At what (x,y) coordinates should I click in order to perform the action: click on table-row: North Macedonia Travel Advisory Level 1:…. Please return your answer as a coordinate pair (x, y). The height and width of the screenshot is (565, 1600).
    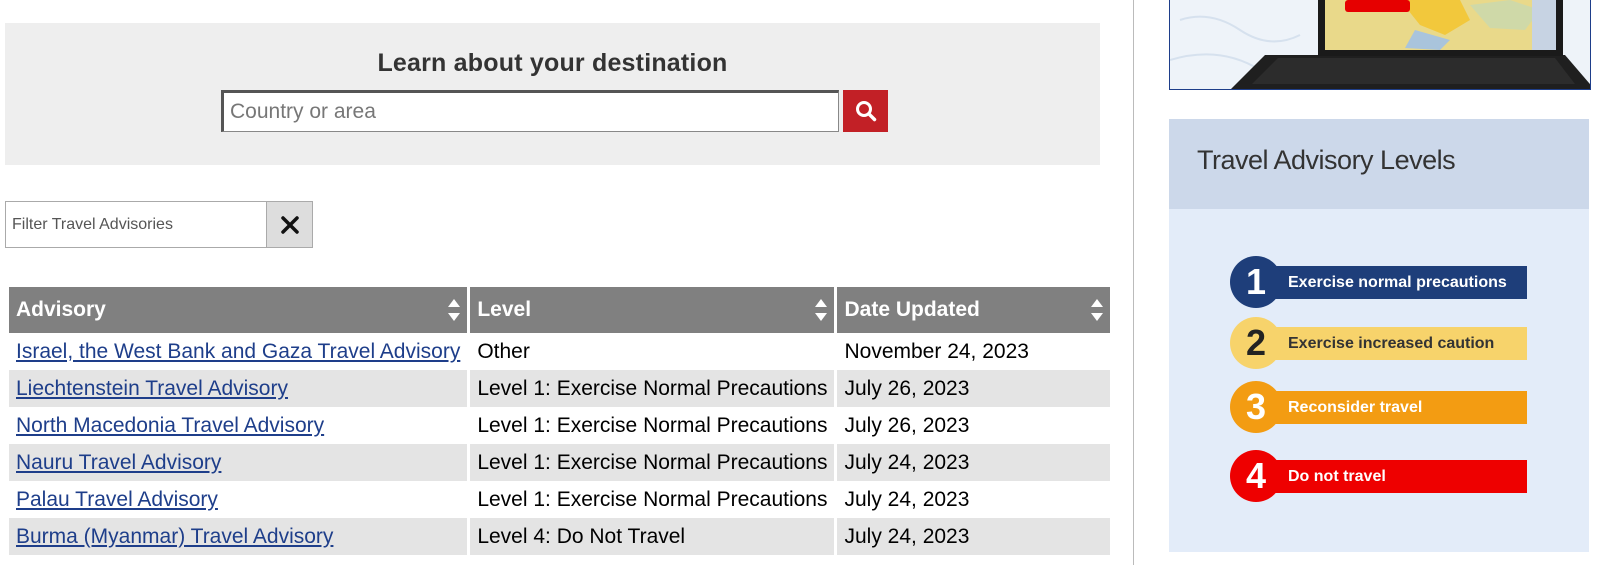
    Looking at the image, I should click on (559, 425).